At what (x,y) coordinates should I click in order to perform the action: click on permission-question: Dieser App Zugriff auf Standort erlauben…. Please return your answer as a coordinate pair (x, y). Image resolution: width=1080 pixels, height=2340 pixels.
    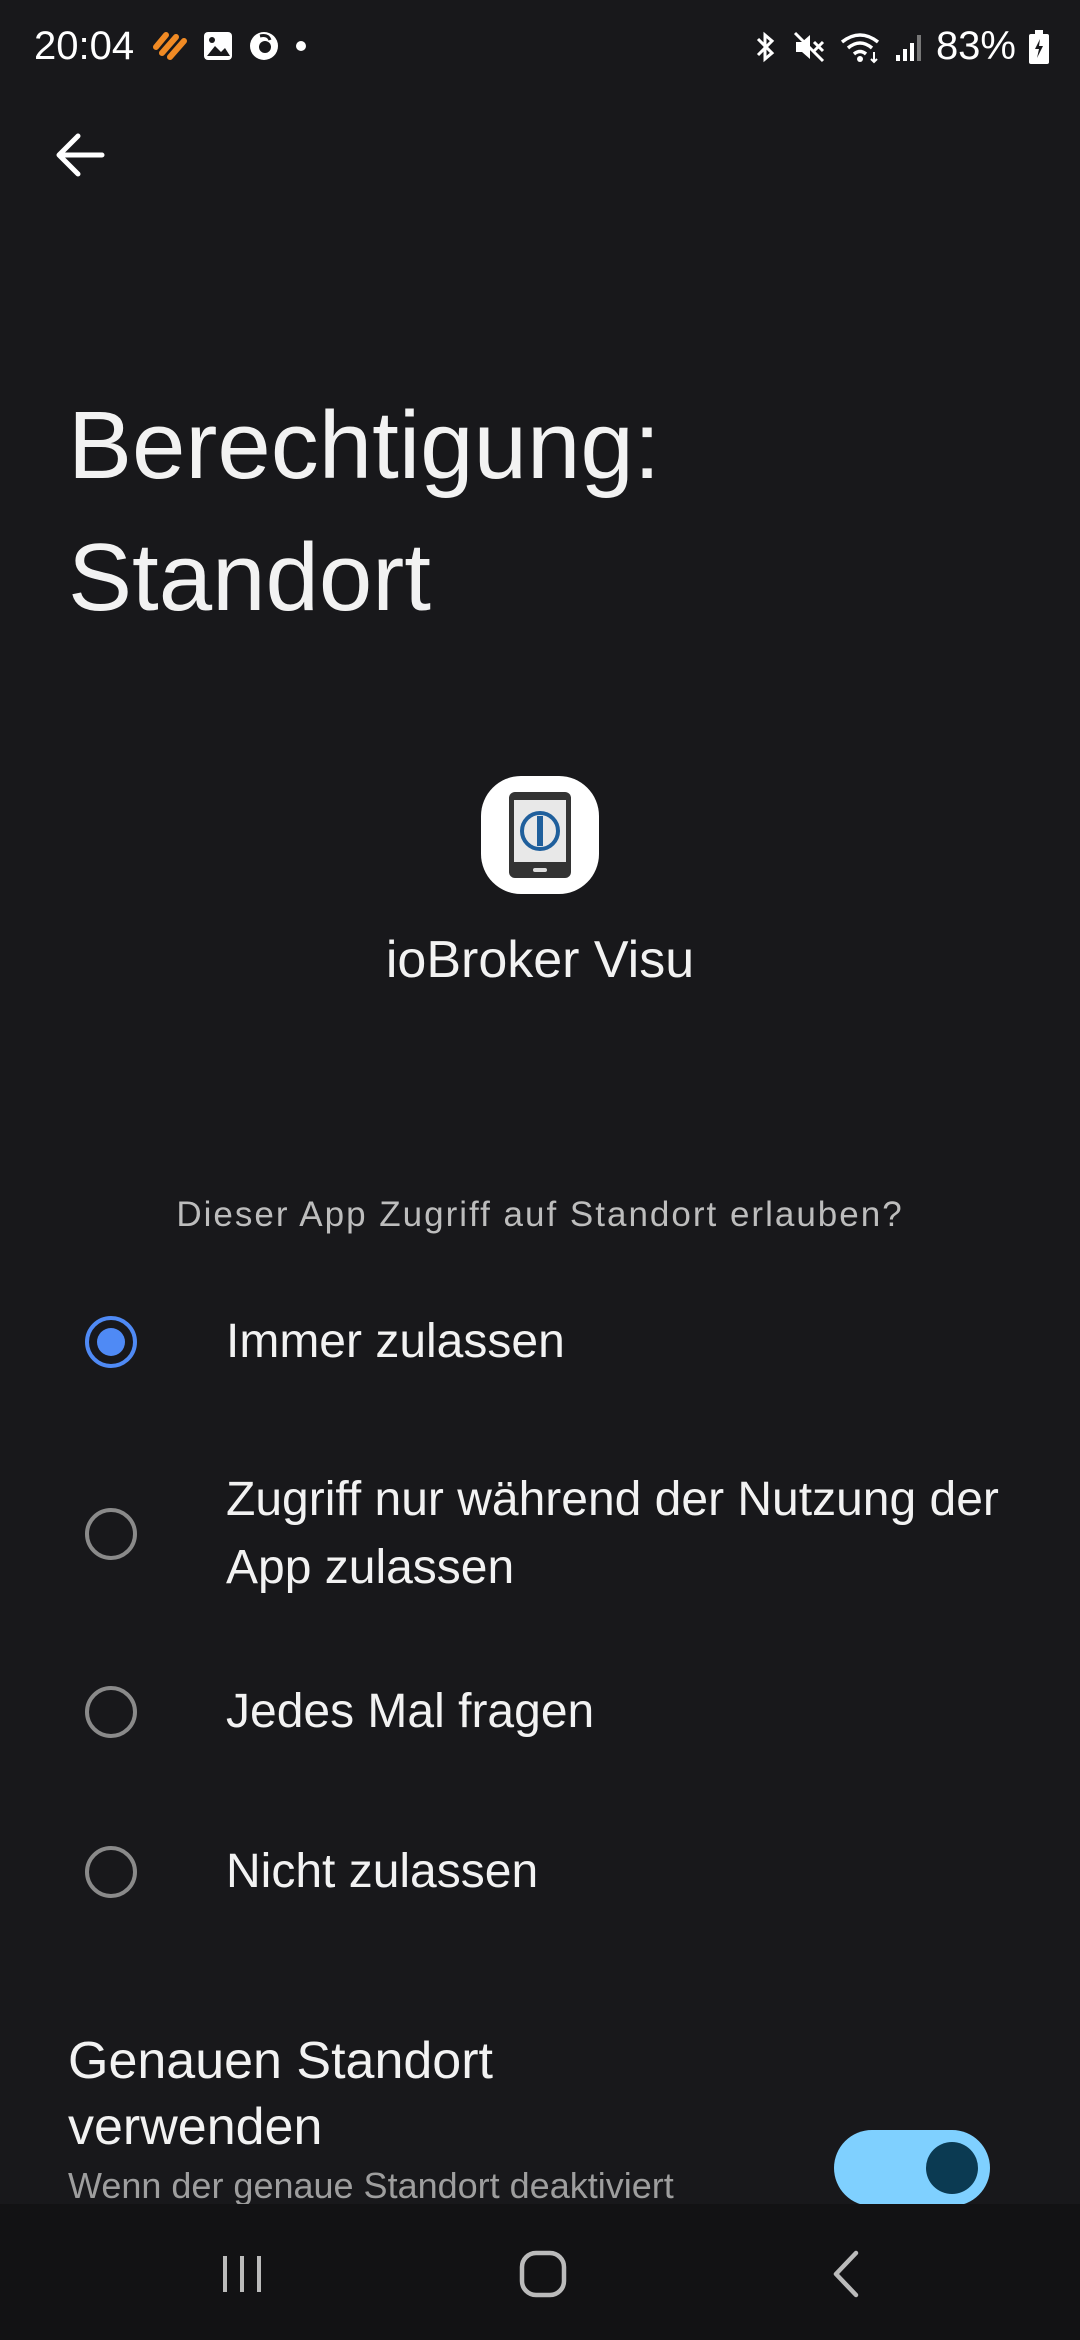
    Looking at the image, I should click on (540, 1214).